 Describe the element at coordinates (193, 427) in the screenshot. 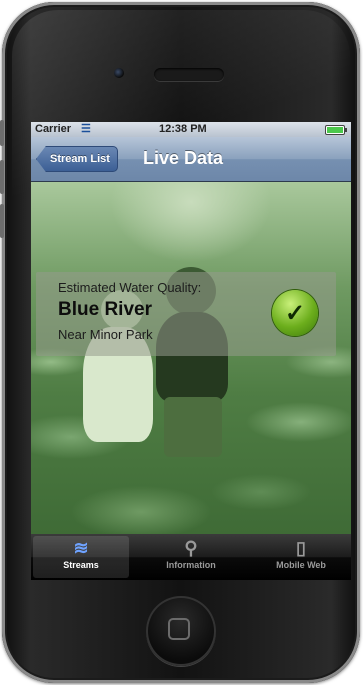

I see `child-shorts` at that location.